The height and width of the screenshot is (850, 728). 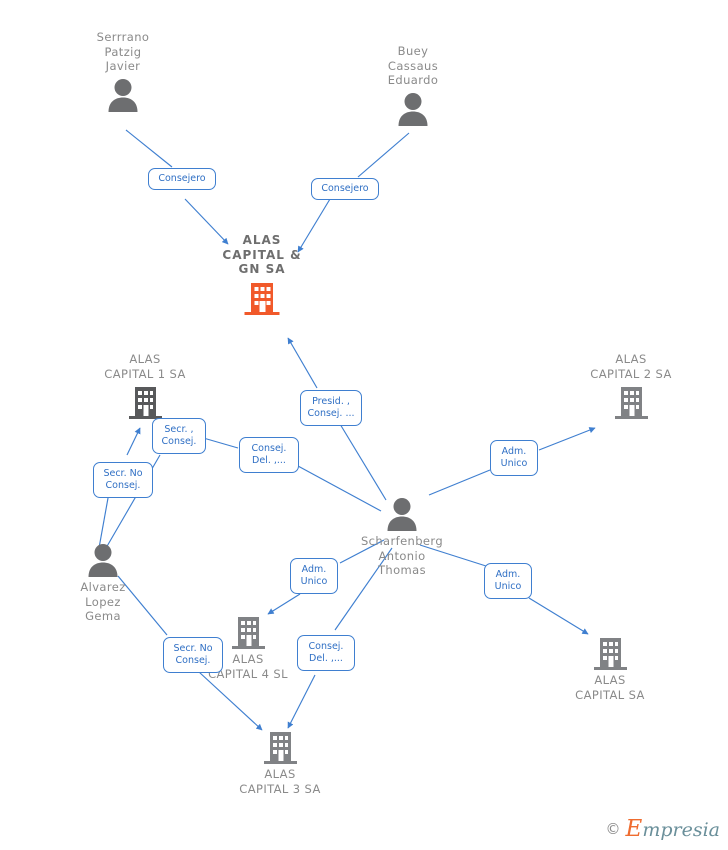 I want to click on empresia-watermark: © Empresia, so click(x=663, y=829).